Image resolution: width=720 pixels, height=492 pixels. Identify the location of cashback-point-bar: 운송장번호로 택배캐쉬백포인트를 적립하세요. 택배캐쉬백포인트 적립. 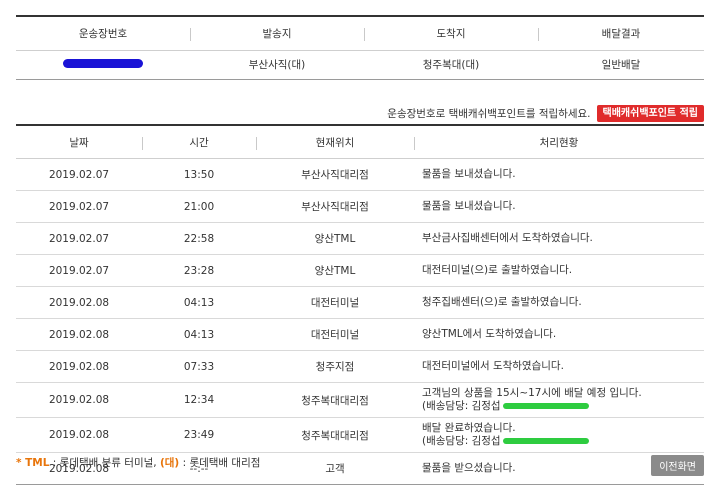
(545, 113).